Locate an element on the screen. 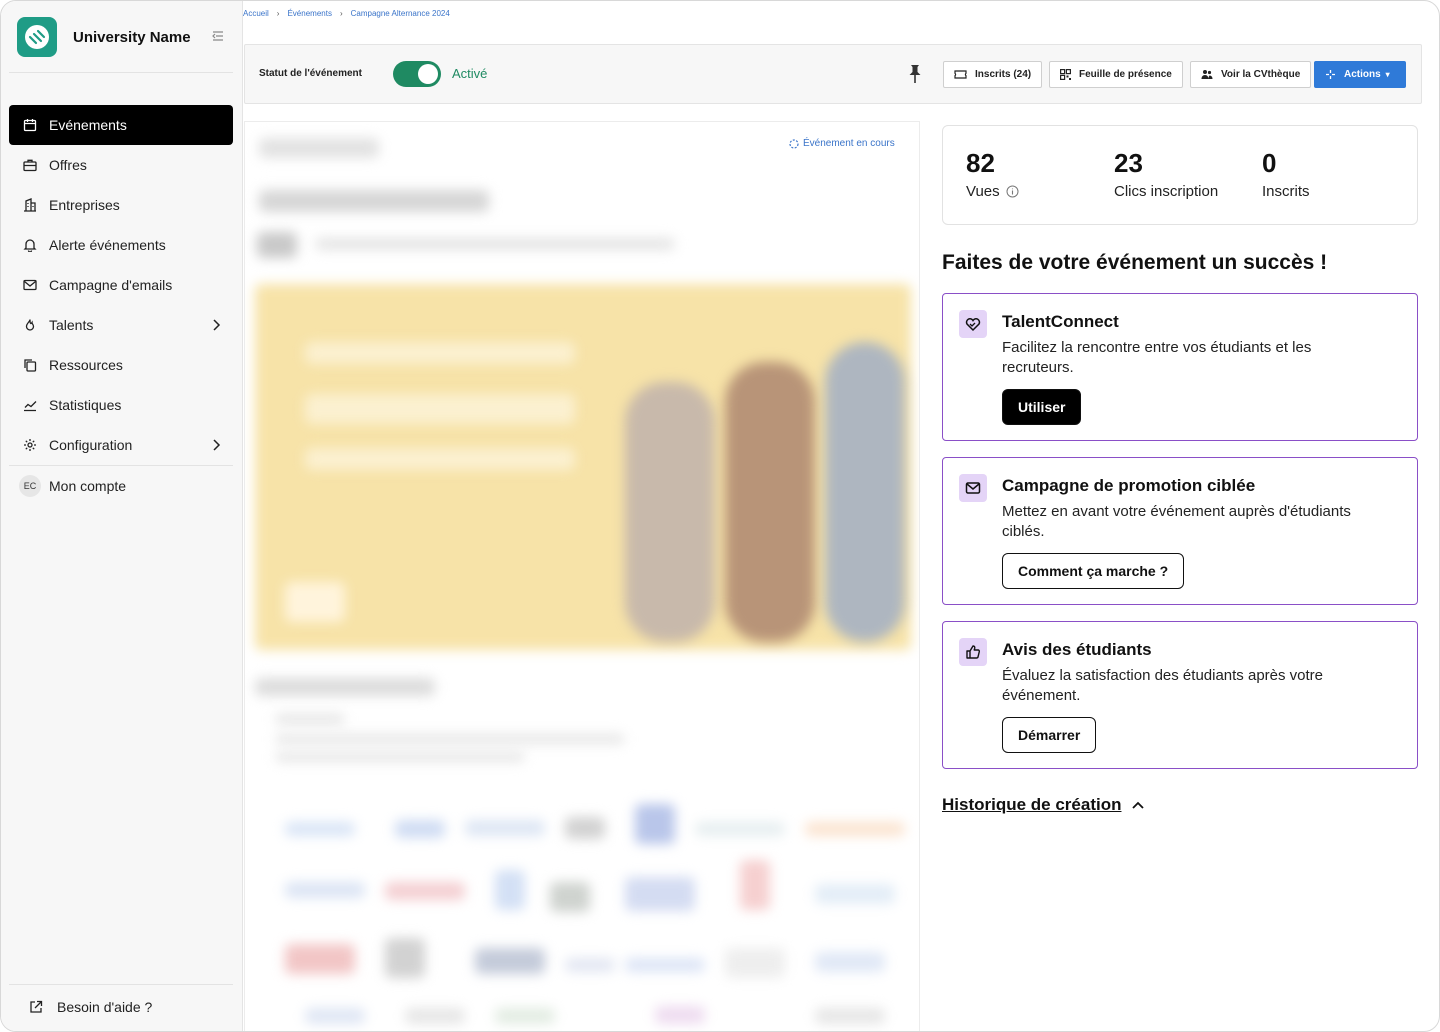 The width and height of the screenshot is (1440, 1032). university-logo is located at coordinates (37, 37).